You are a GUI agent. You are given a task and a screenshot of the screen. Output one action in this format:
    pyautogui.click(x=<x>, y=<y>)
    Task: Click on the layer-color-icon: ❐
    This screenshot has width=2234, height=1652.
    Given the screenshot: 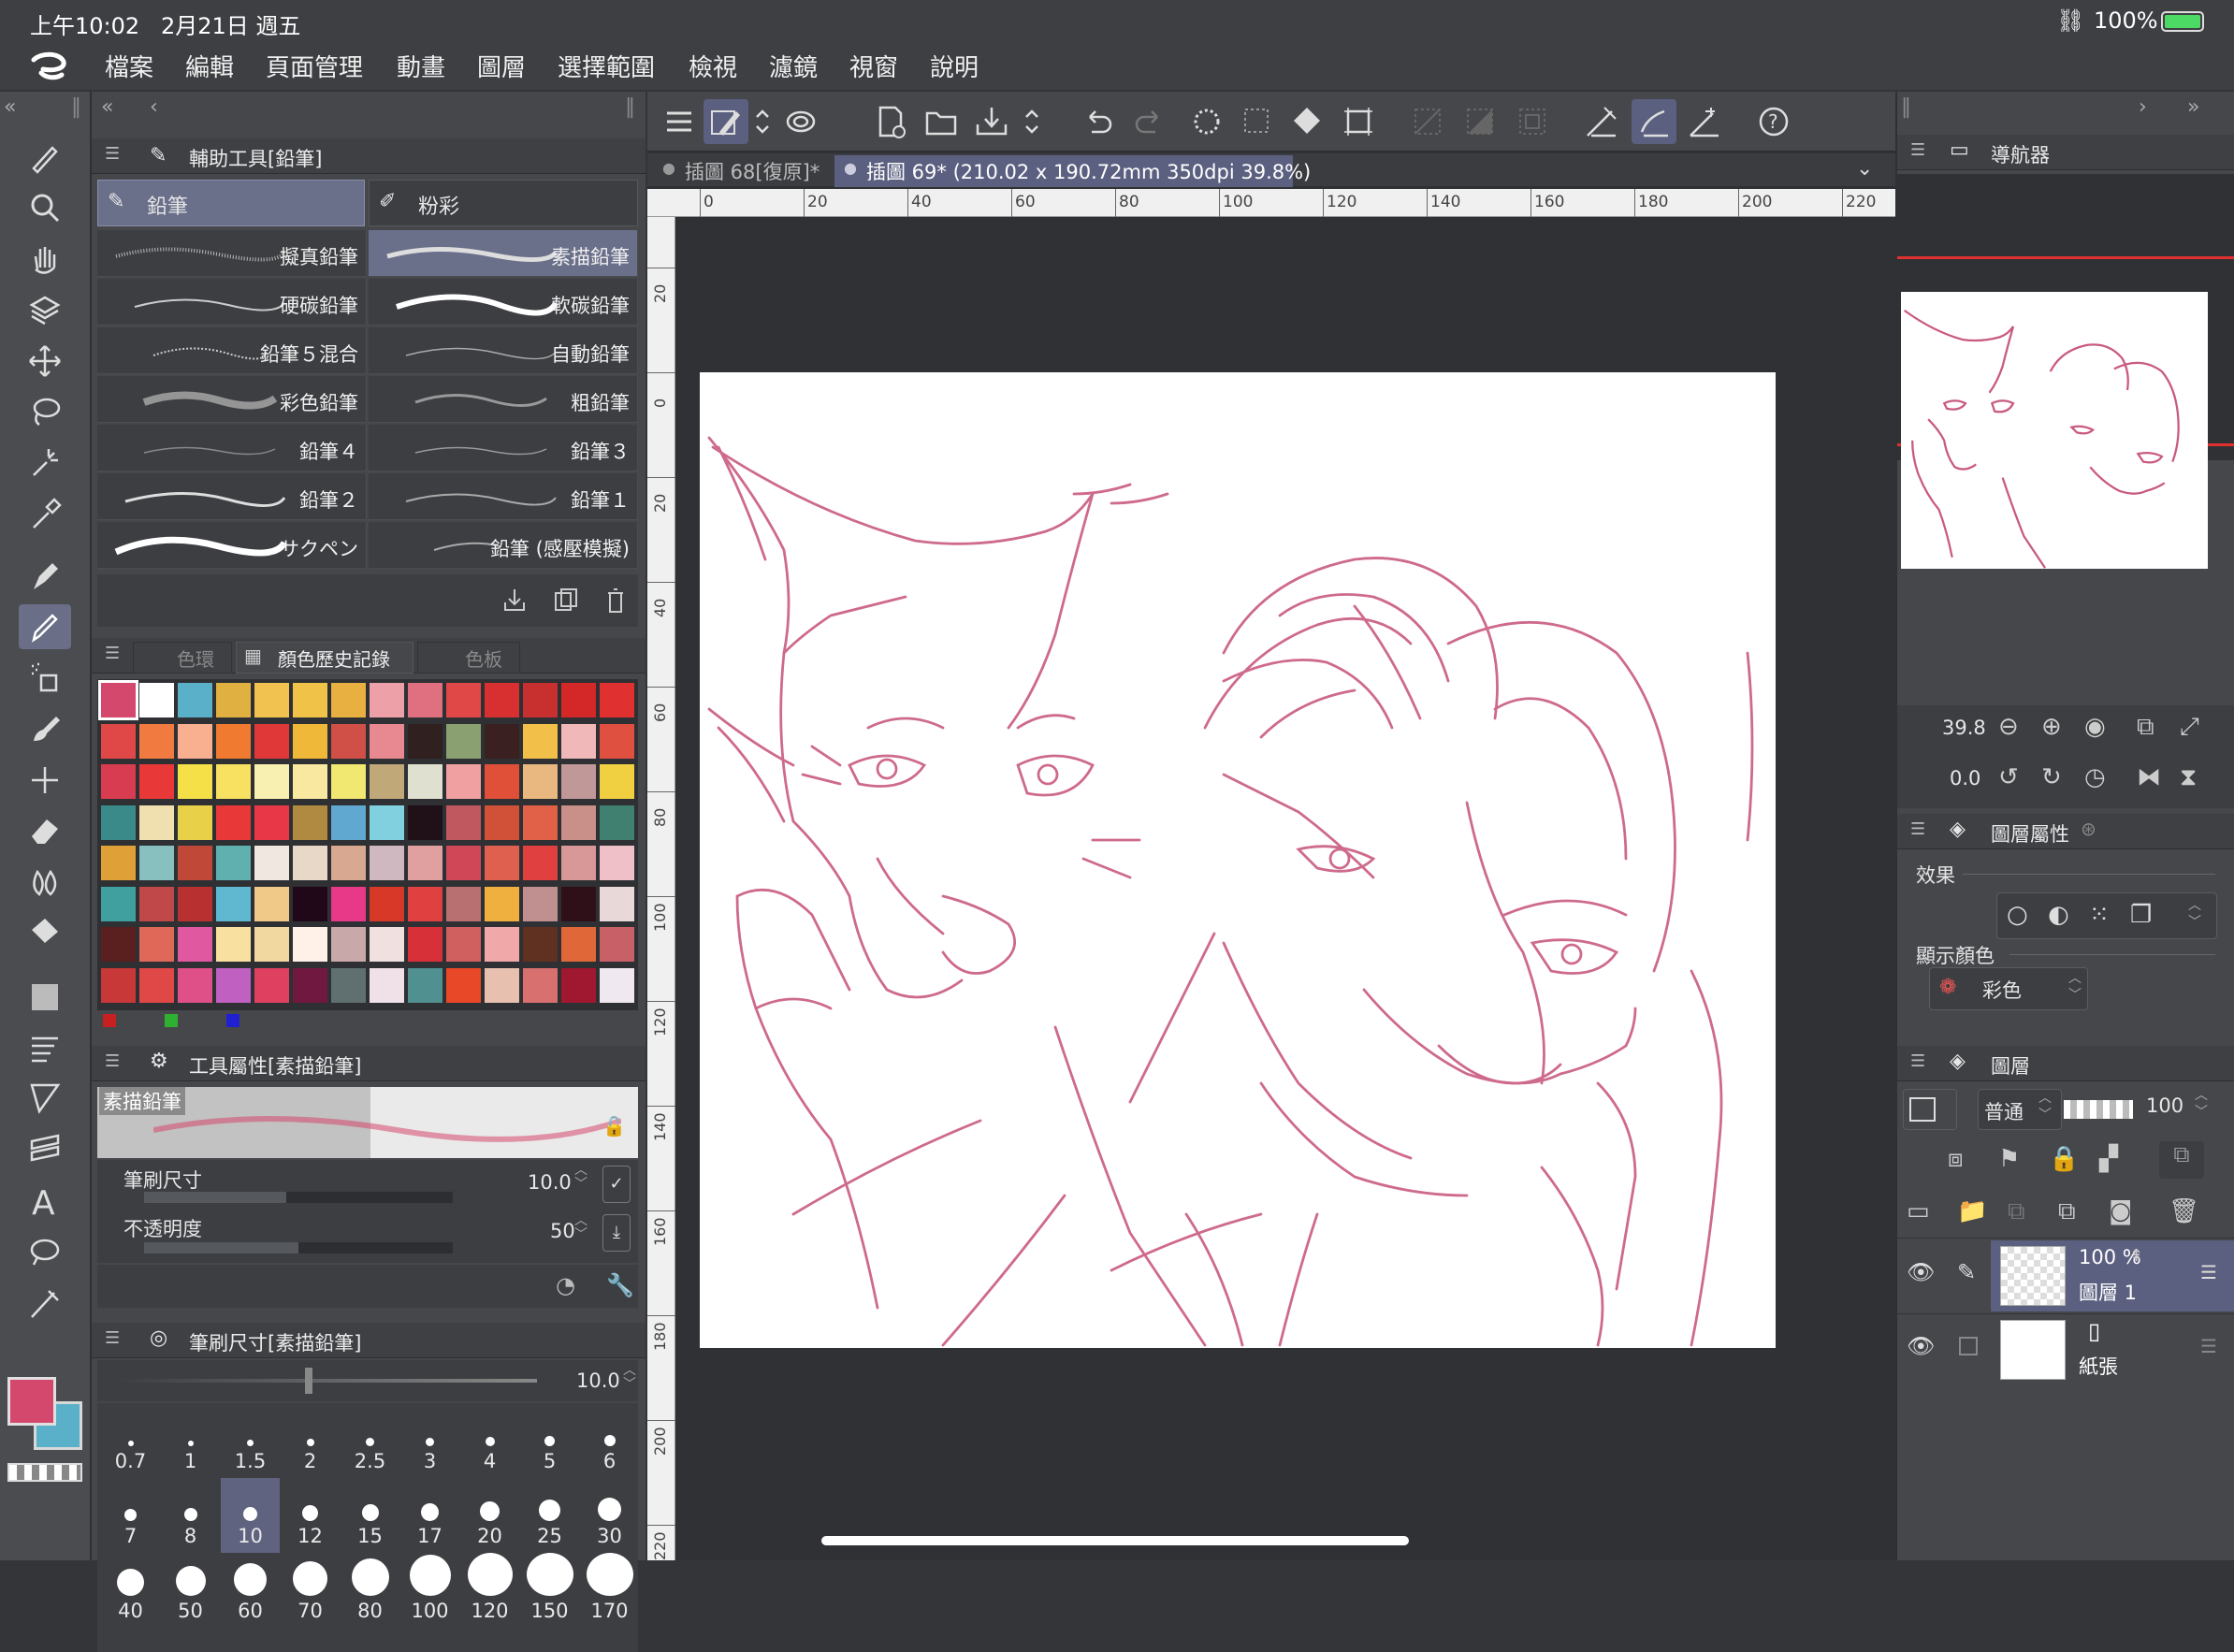 What is the action you would take?
    pyautogui.click(x=2141, y=915)
    